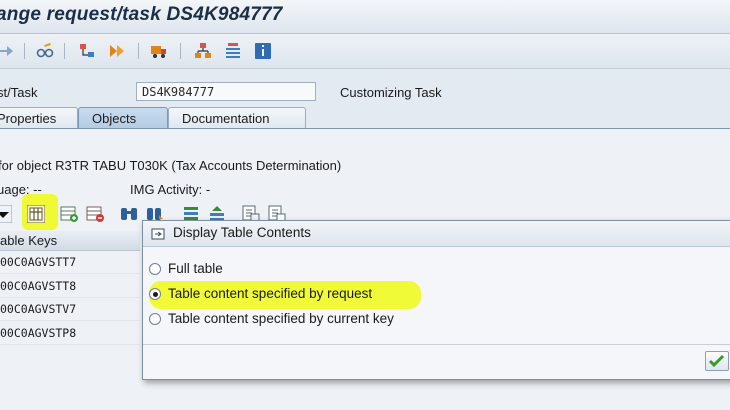  Describe the element at coordinates (436, 234) in the screenshot. I see `dialog-title-bar: Display Table Contents` at that location.